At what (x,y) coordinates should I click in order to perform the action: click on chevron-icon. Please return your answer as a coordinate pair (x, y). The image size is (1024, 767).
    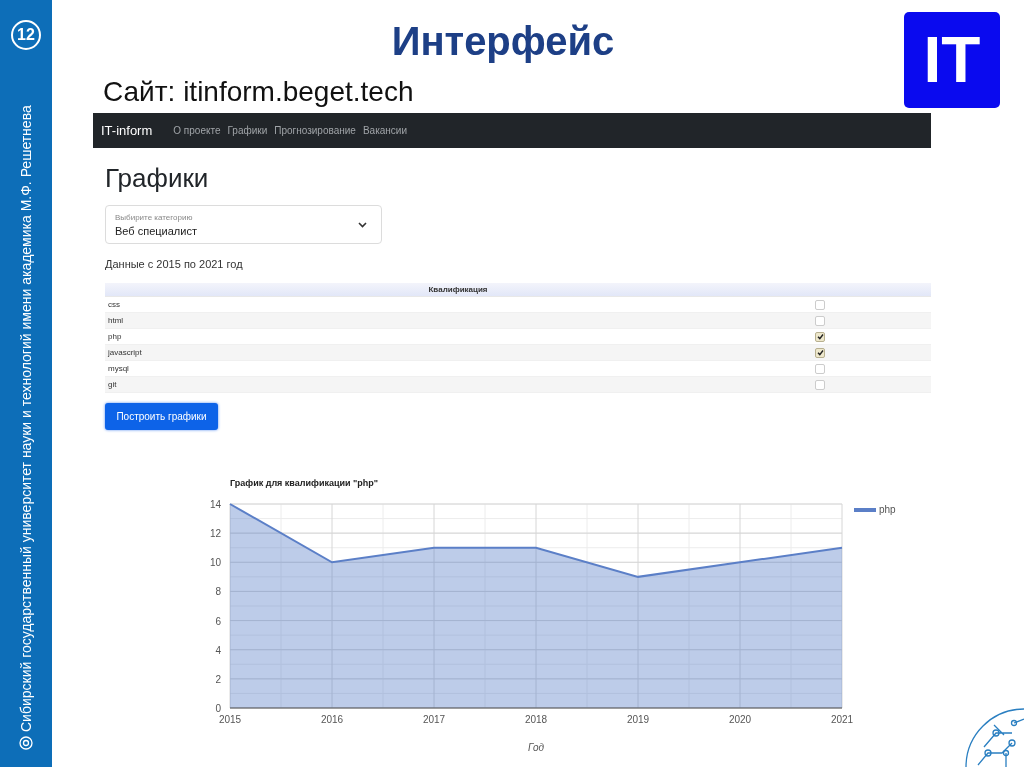
    Looking at the image, I should click on (362, 225).